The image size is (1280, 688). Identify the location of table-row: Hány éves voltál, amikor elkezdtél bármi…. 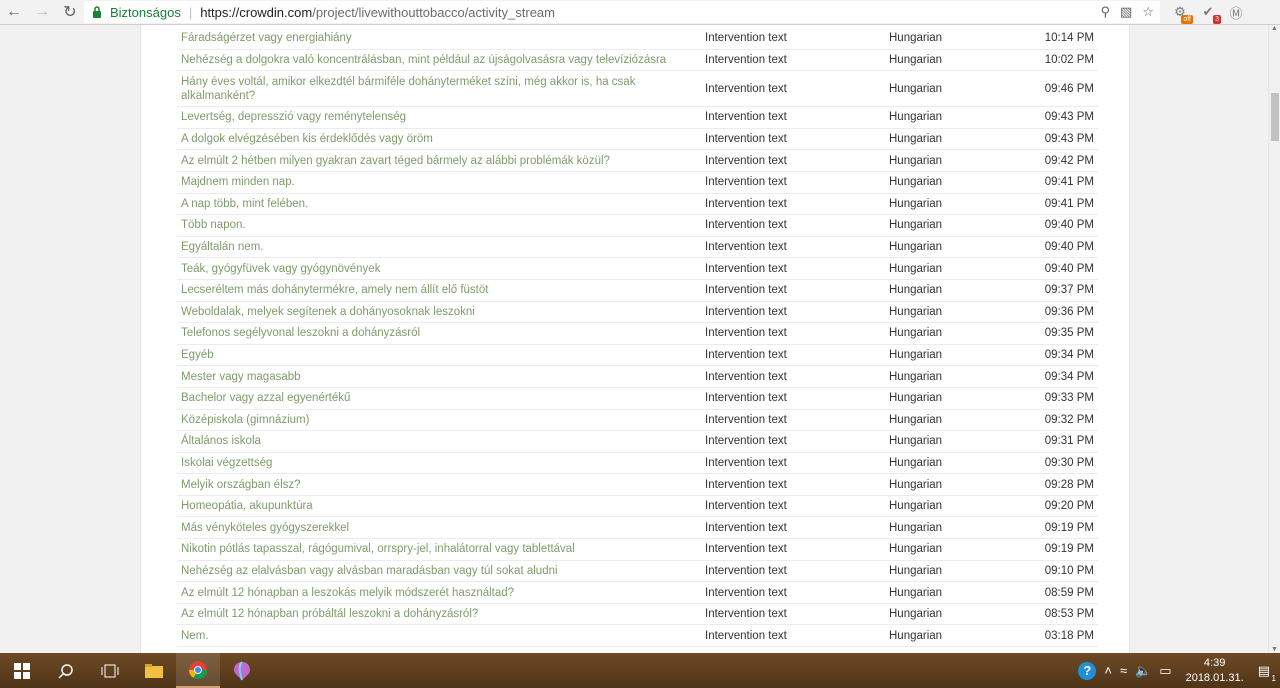
(637, 89).